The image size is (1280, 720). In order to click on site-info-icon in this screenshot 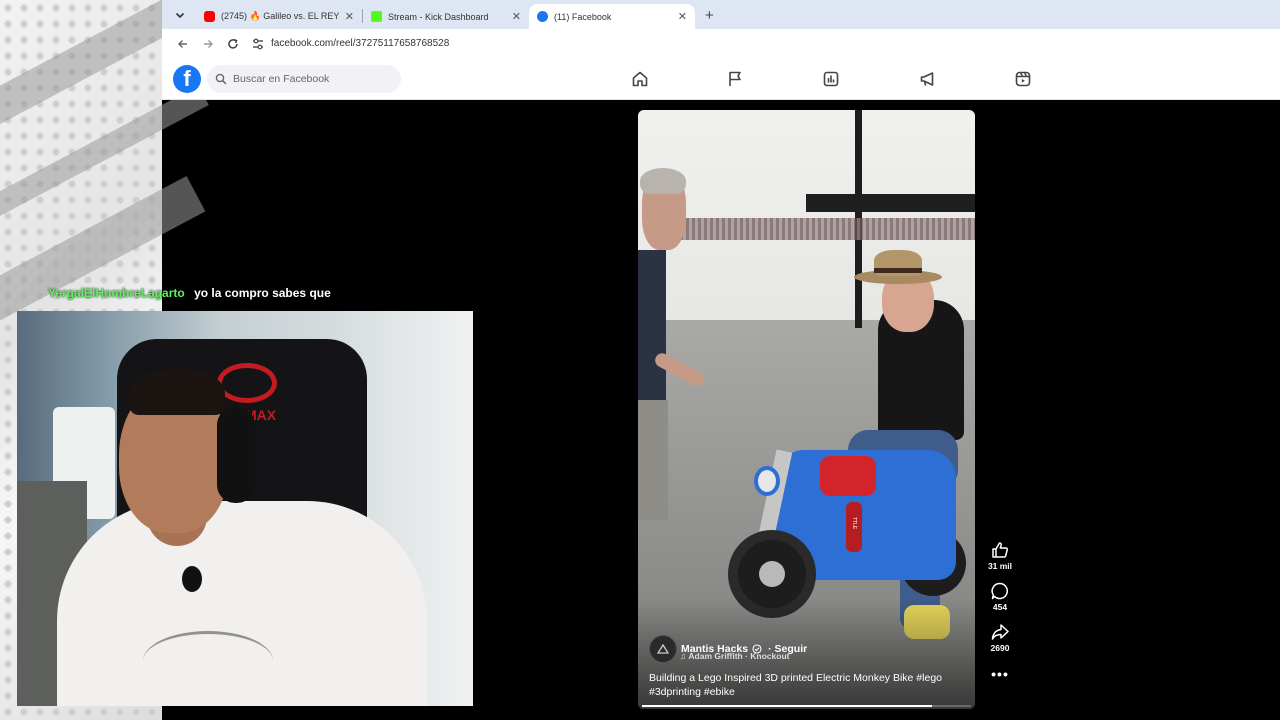, I will do `click(258, 44)`.